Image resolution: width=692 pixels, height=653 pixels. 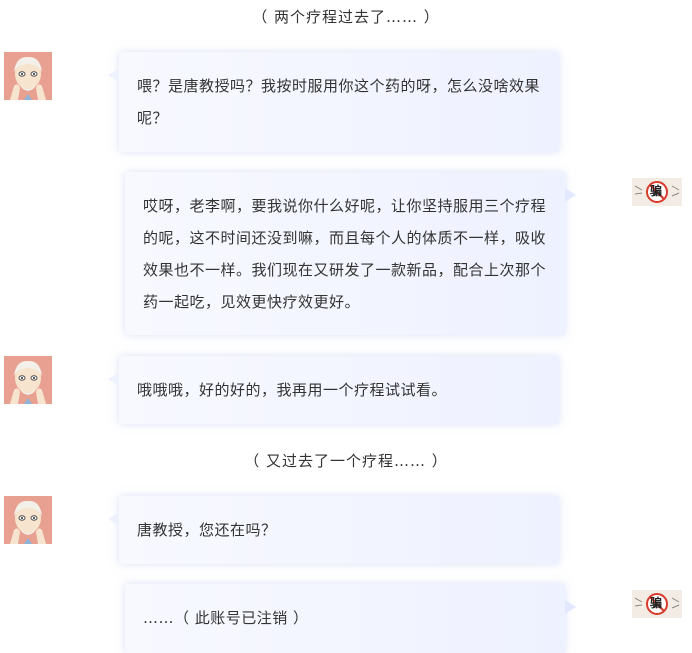 I want to click on message-text: 唐教授，您还在吗？, so click(x=207, y=530).